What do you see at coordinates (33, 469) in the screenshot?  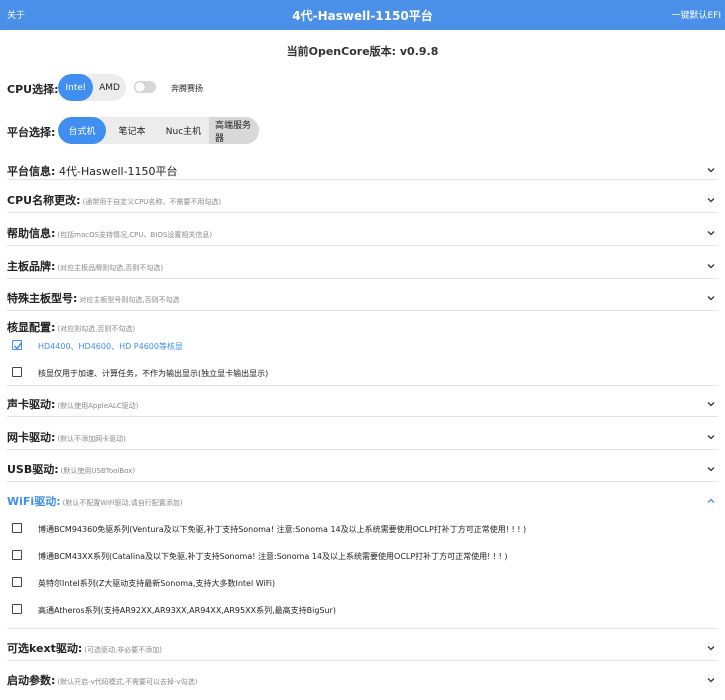 I see `section-title: USB驱动:` at bounding box center [33, 469].